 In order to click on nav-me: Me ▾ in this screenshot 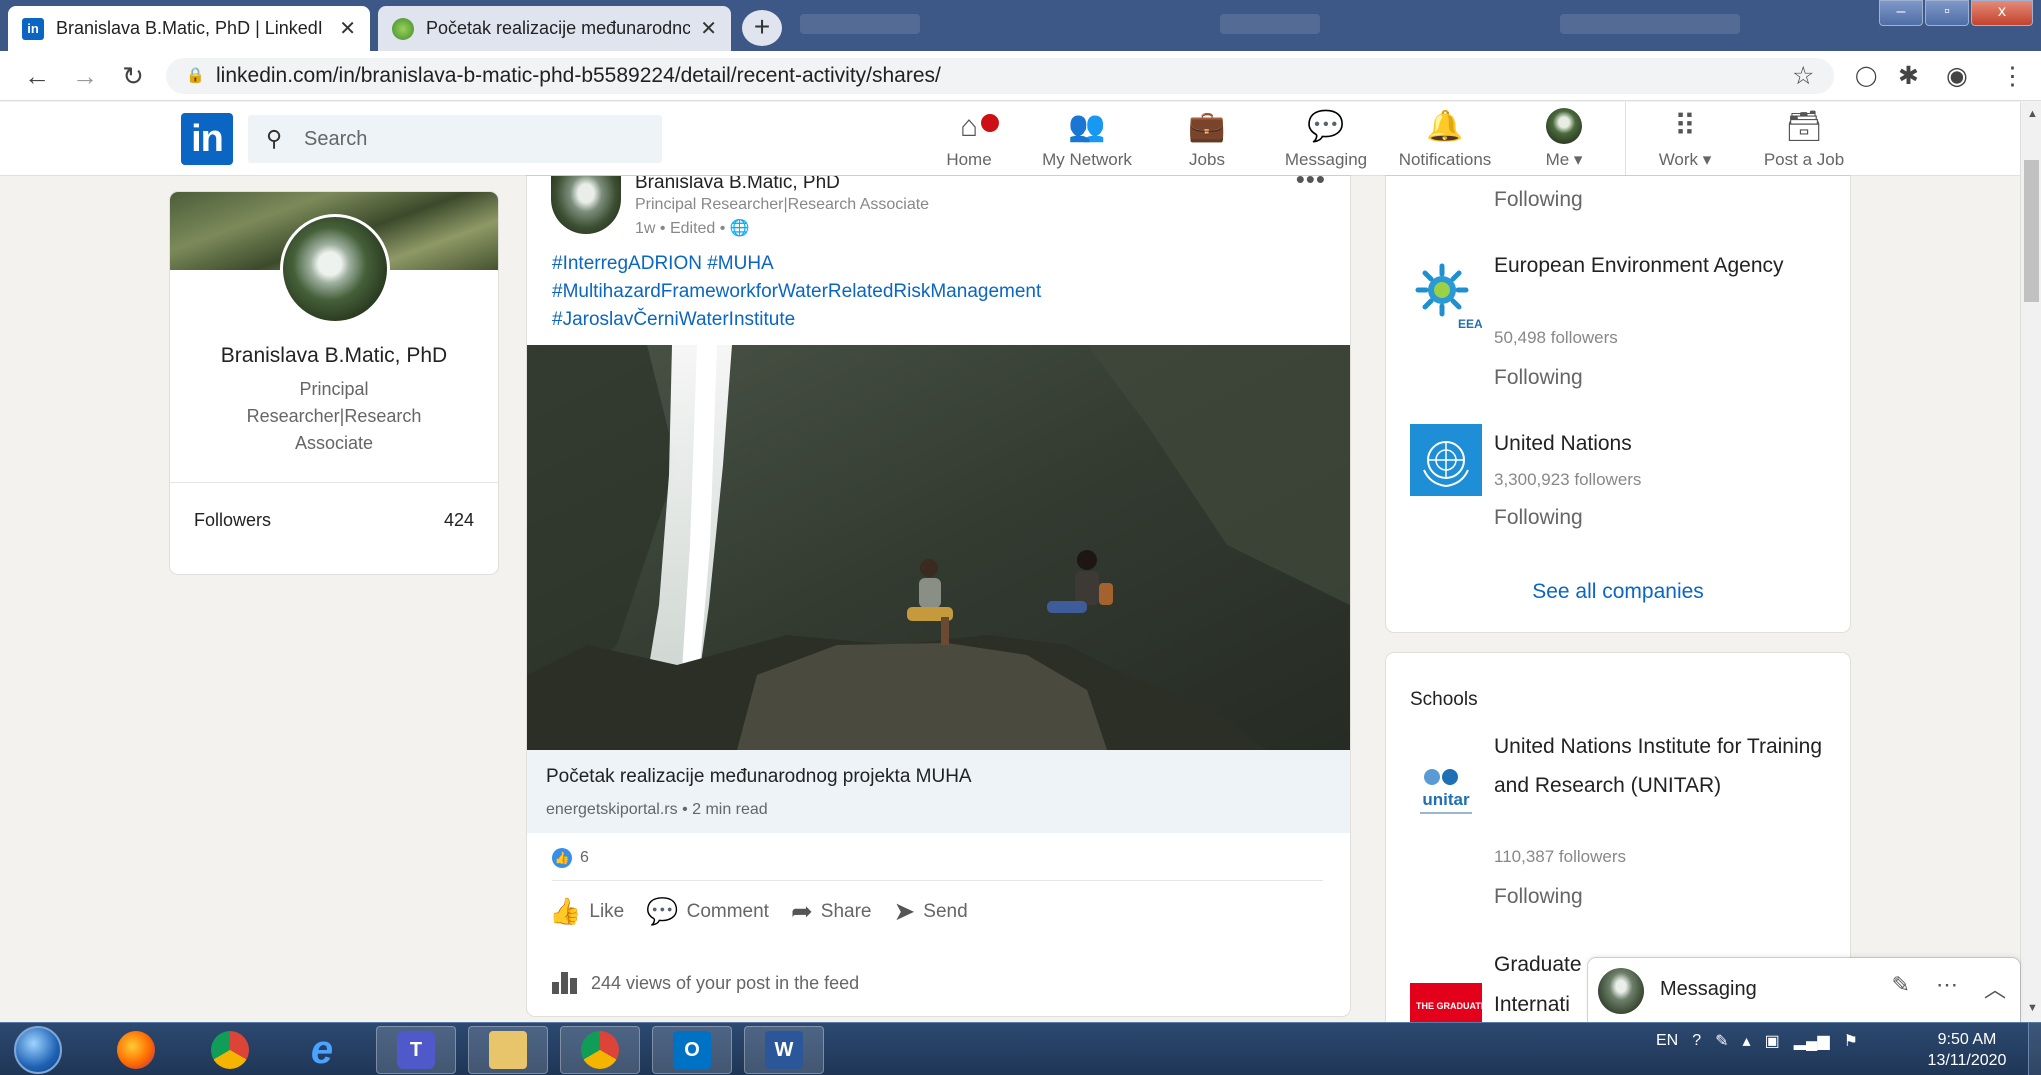, I will do `click(1564, 139)`.